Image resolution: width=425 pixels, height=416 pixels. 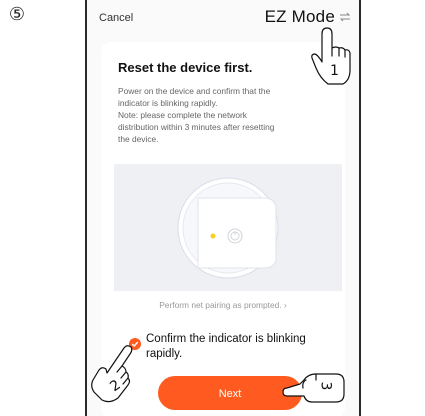 I want to click on mode-switch-button: EZ Mode, so click(x=308, y=17).